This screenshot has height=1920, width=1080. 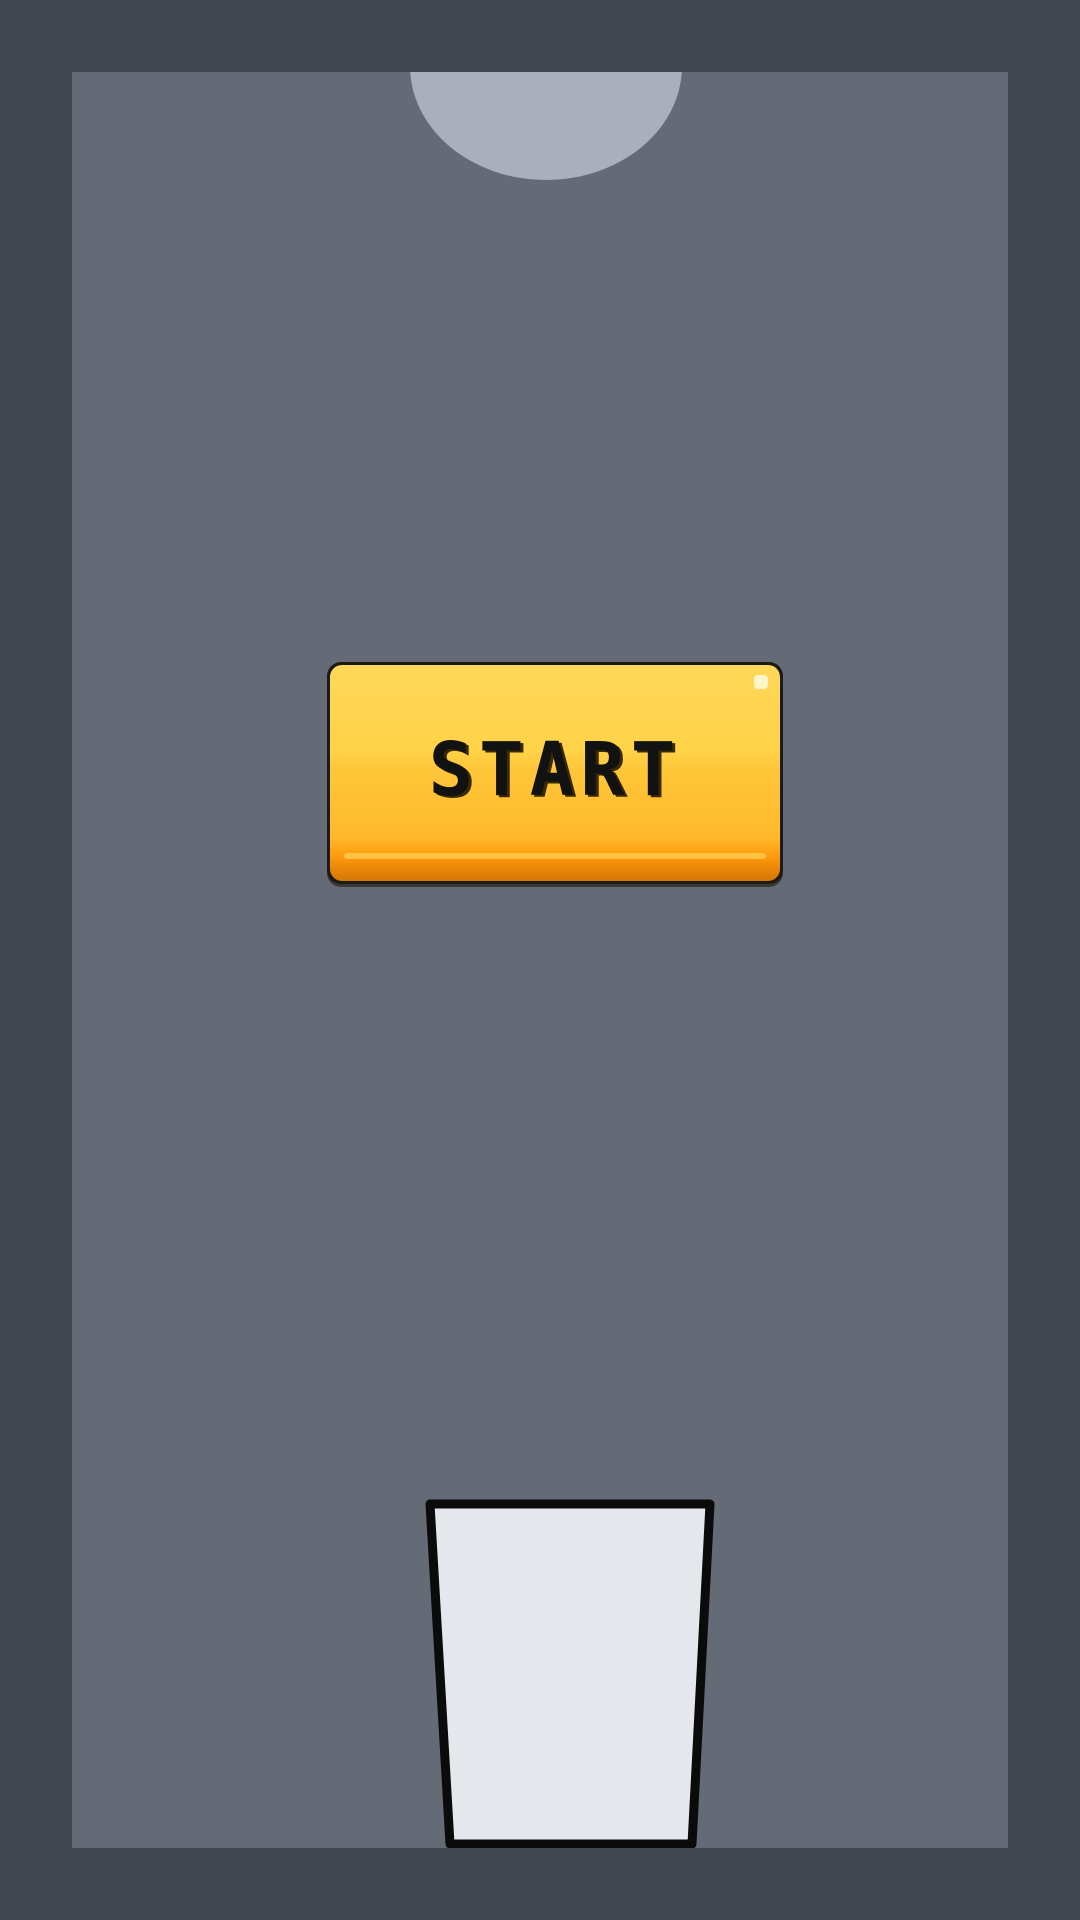 I want to click on button-shine, so click(x=761, y=682).